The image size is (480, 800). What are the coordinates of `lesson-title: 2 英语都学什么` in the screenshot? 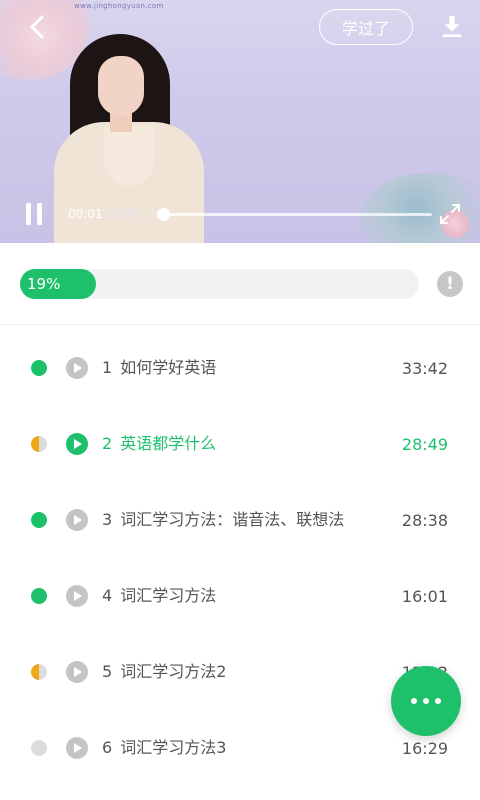 It's located at (159, 444).